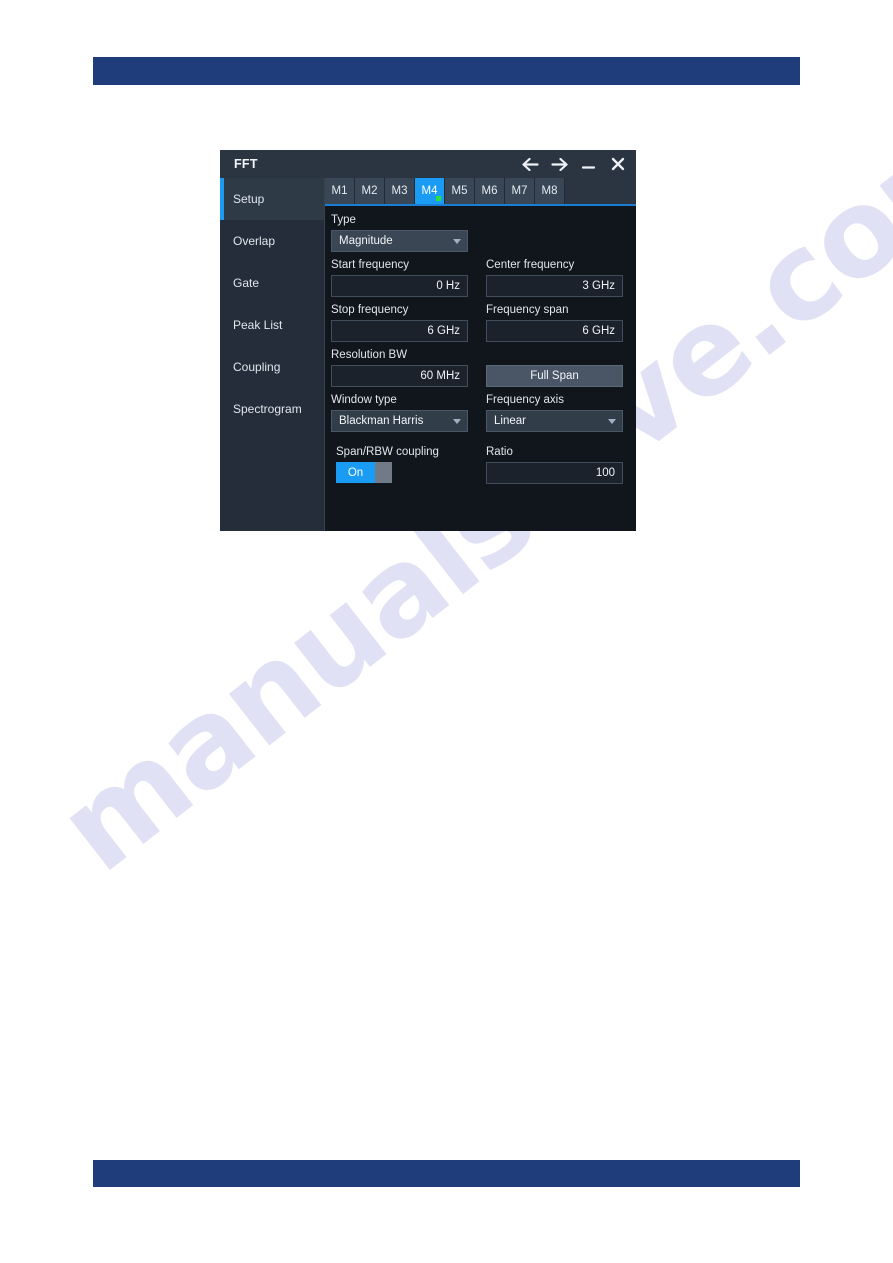  I want to click on sidebar-item-coupling: Coupling, so click(272, 367).